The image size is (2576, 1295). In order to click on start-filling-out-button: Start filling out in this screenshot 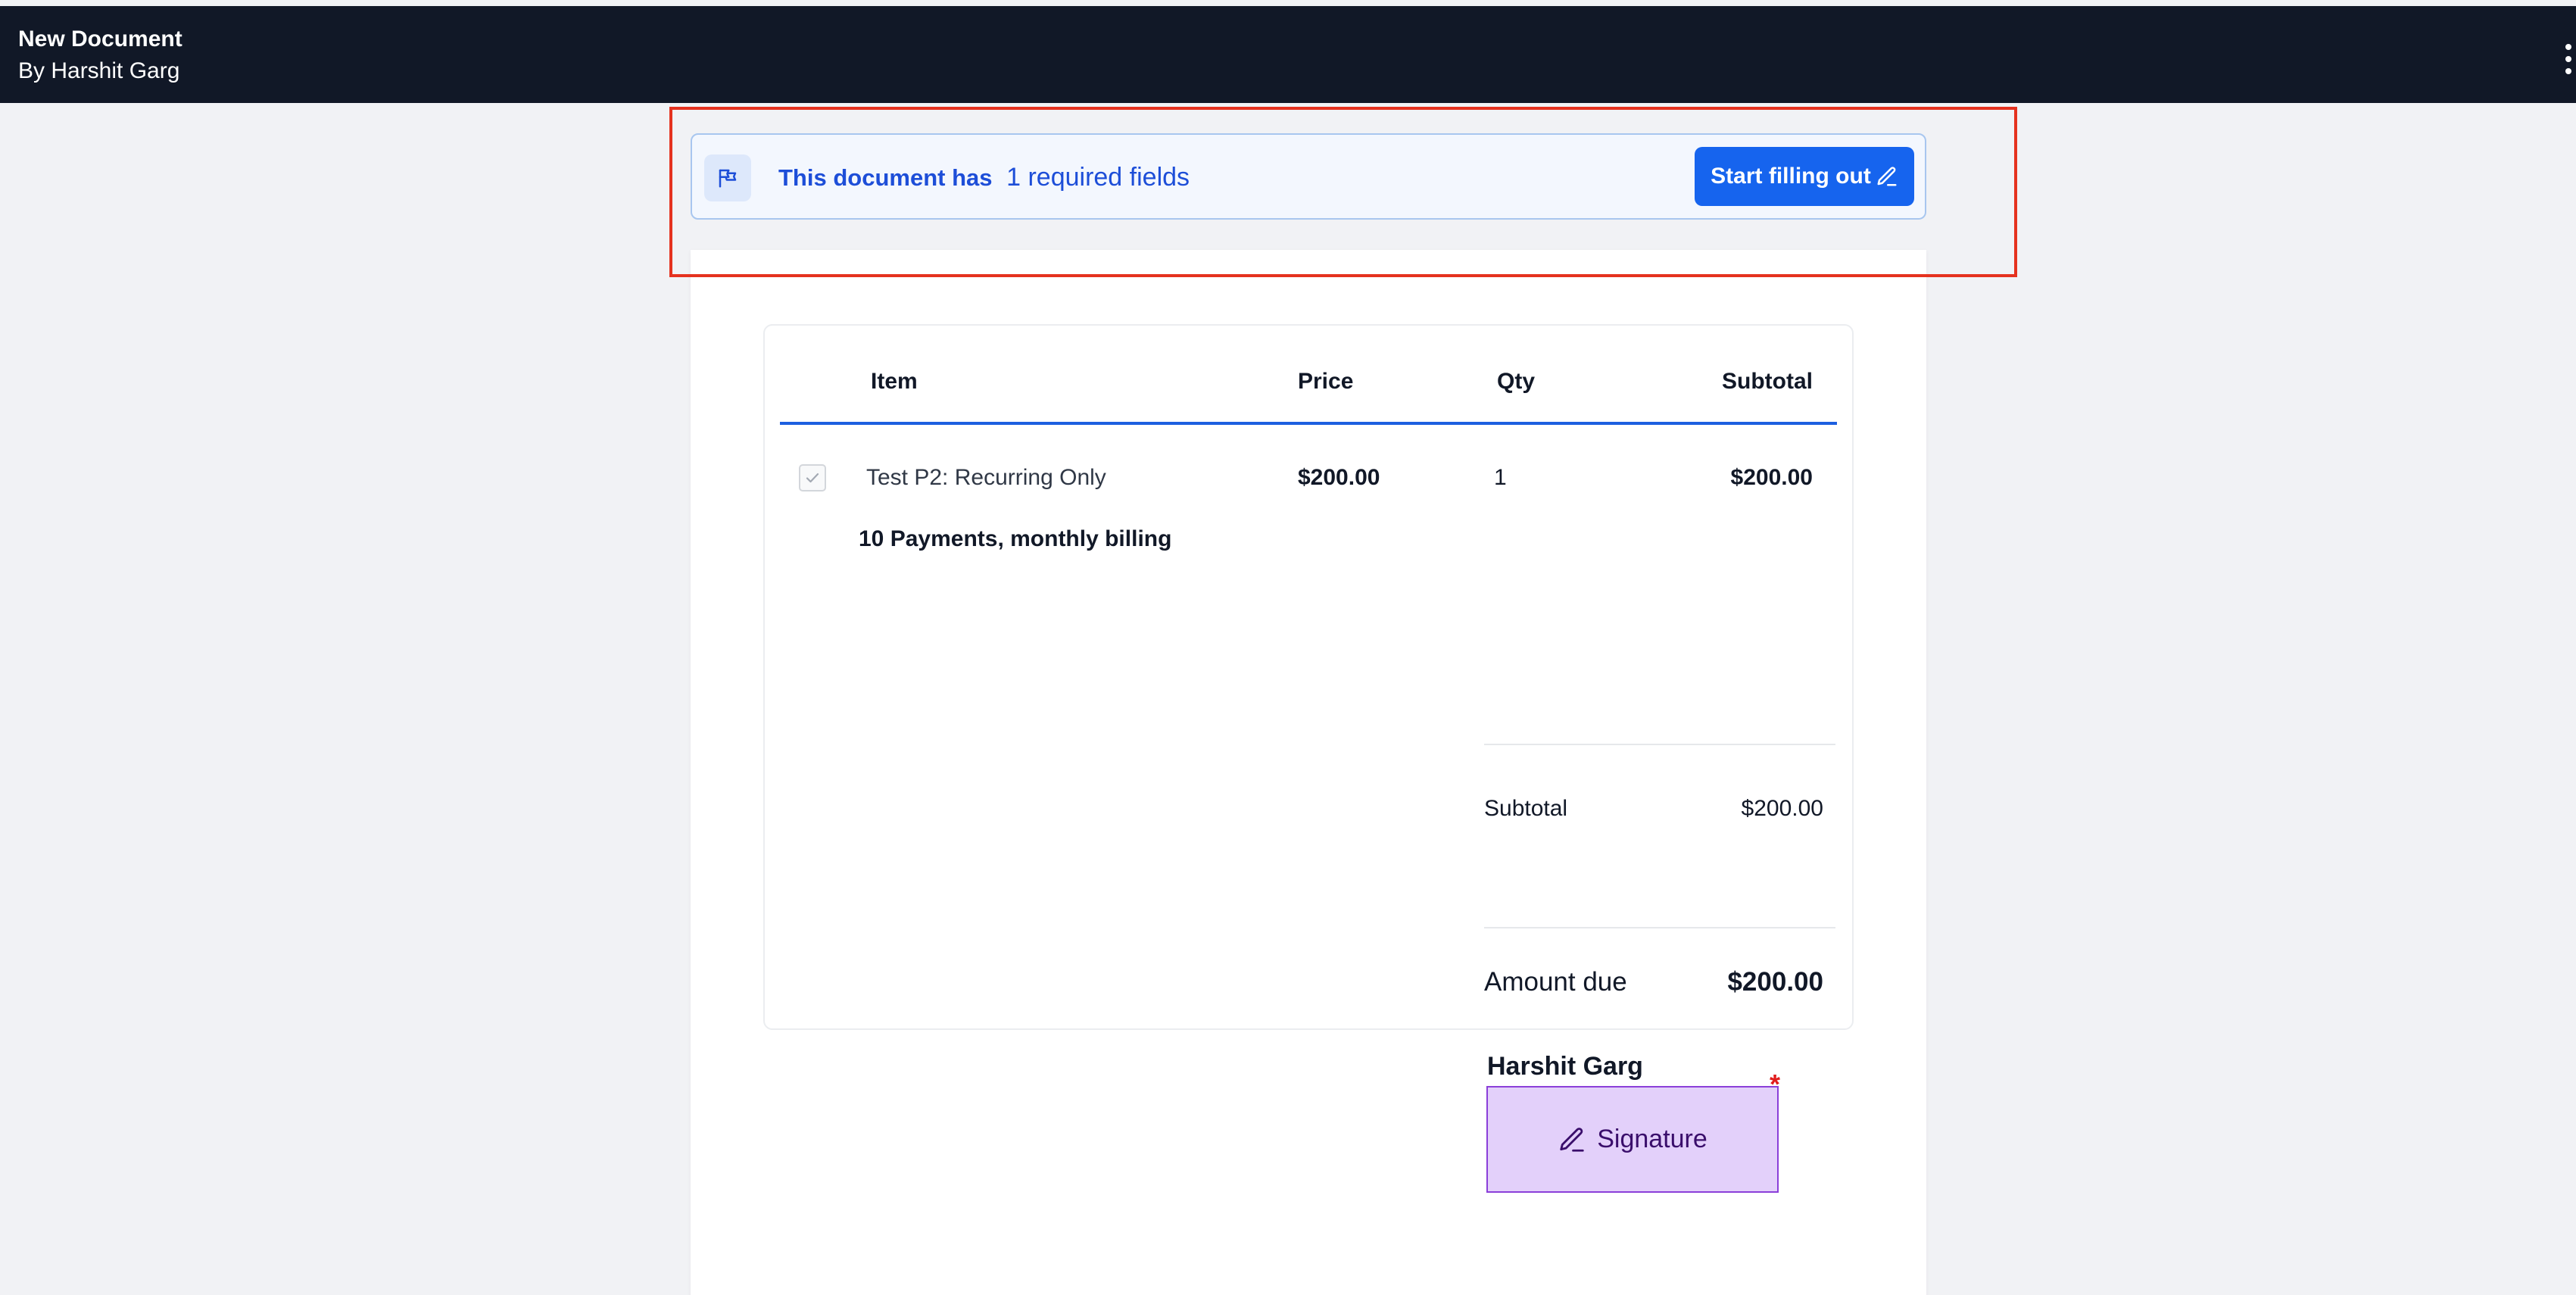, I will do `click(1804, 176)`.